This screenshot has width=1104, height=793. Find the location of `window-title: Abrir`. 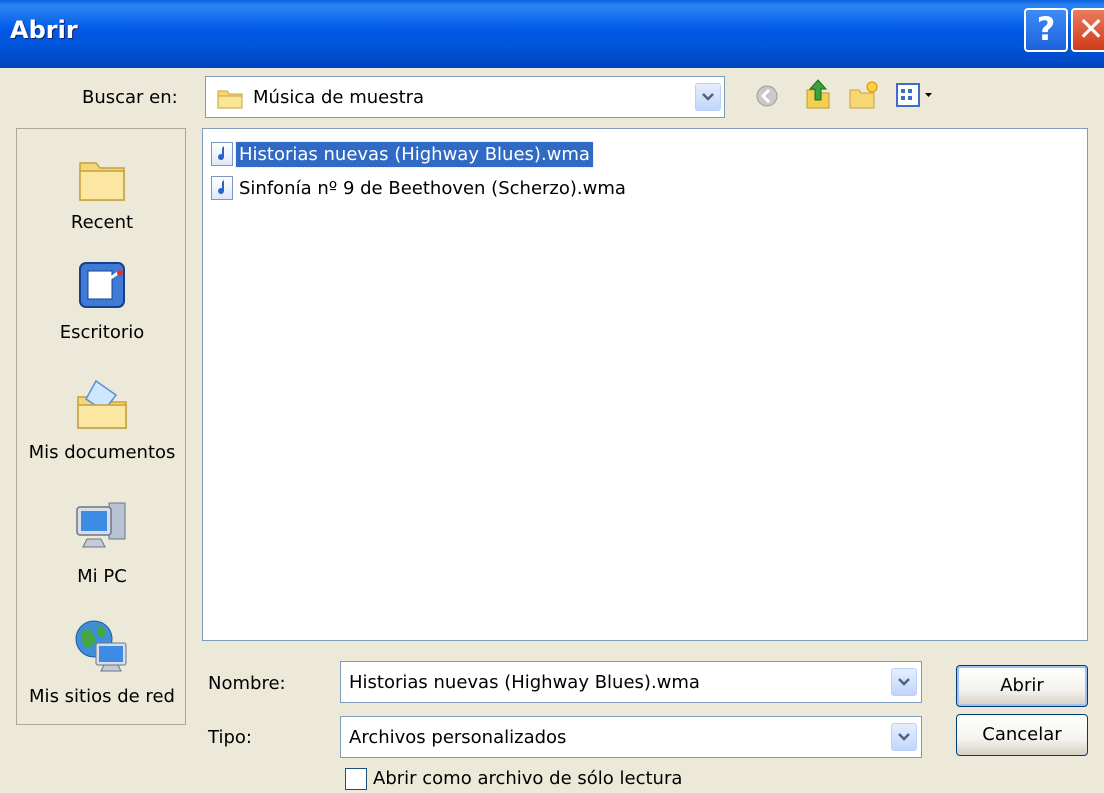

window-title: Abrir is located at coordinates (44, 30).